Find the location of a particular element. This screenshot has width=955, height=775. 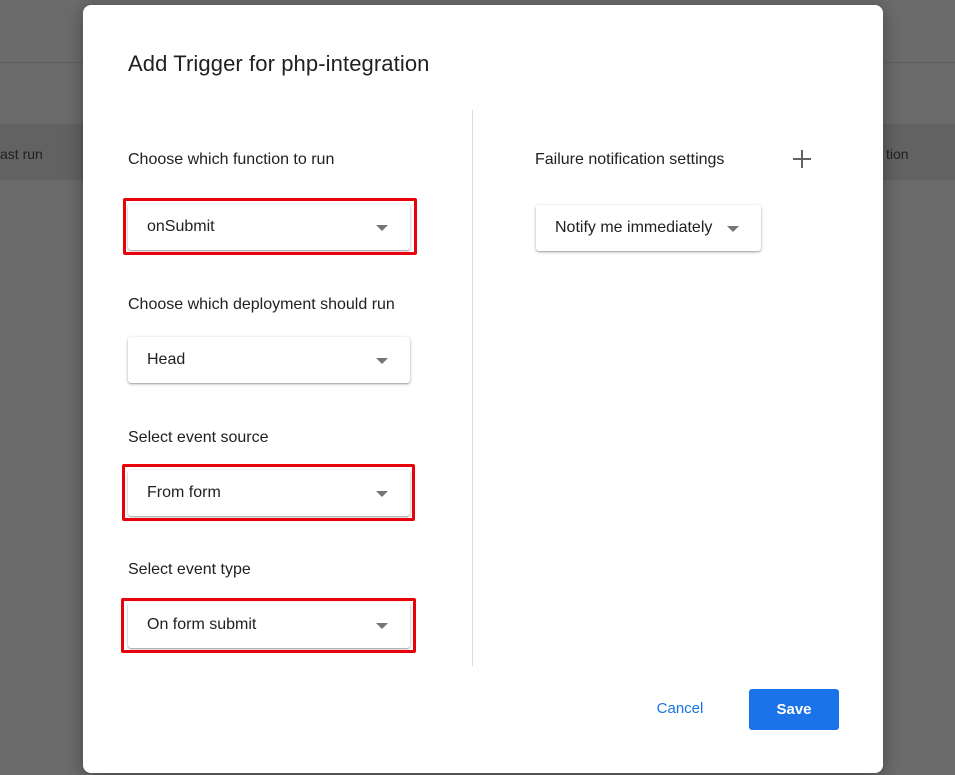

plus-icon is located at coordinates (802, 159).